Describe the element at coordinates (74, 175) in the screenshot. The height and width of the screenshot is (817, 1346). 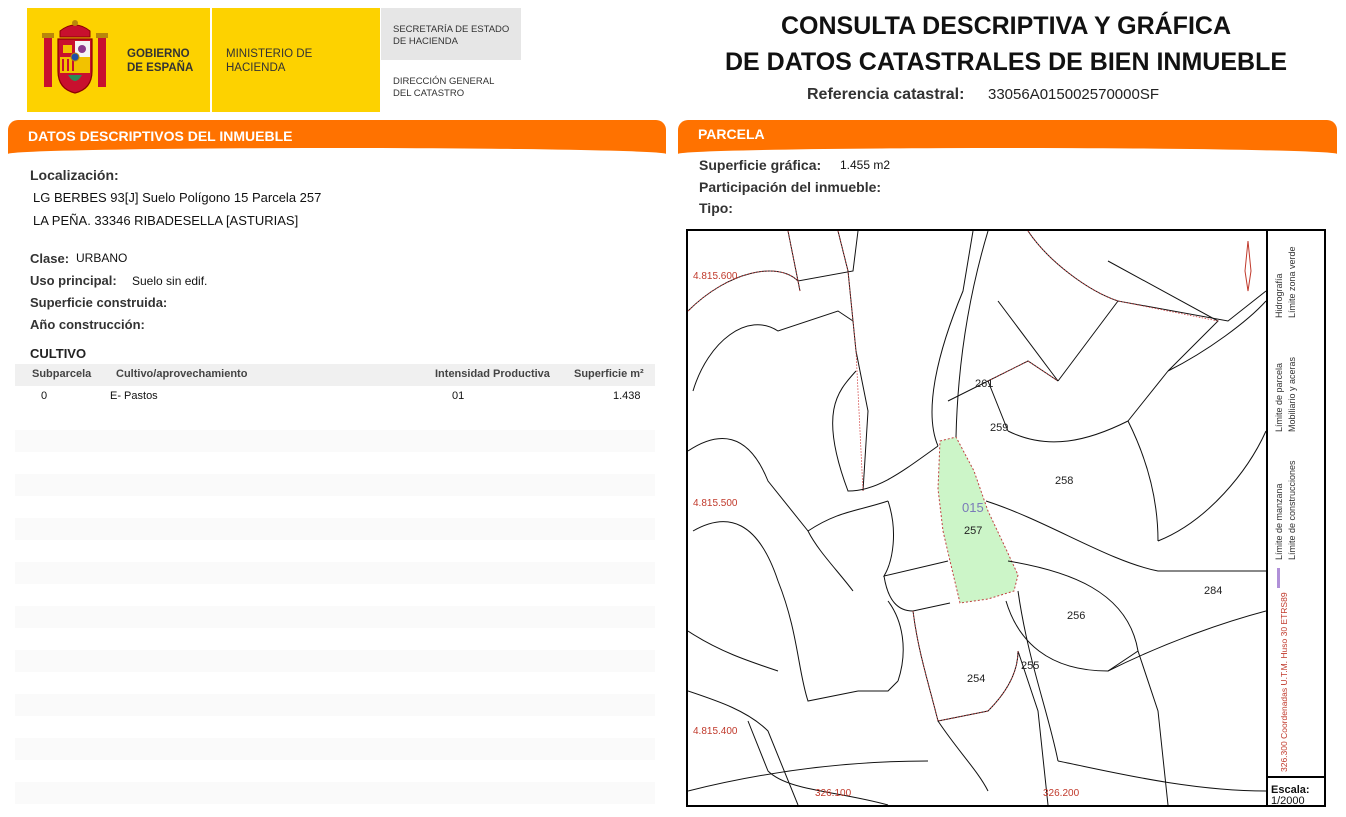
I see `localizacion-label: Localización:` at that location.